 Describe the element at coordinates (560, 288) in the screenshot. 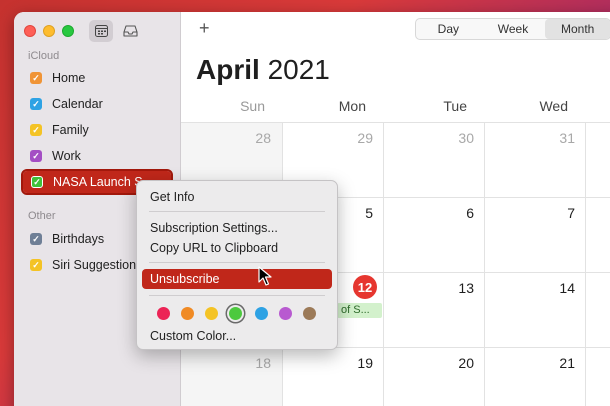

I see `day-cell-14: 14` at that location.